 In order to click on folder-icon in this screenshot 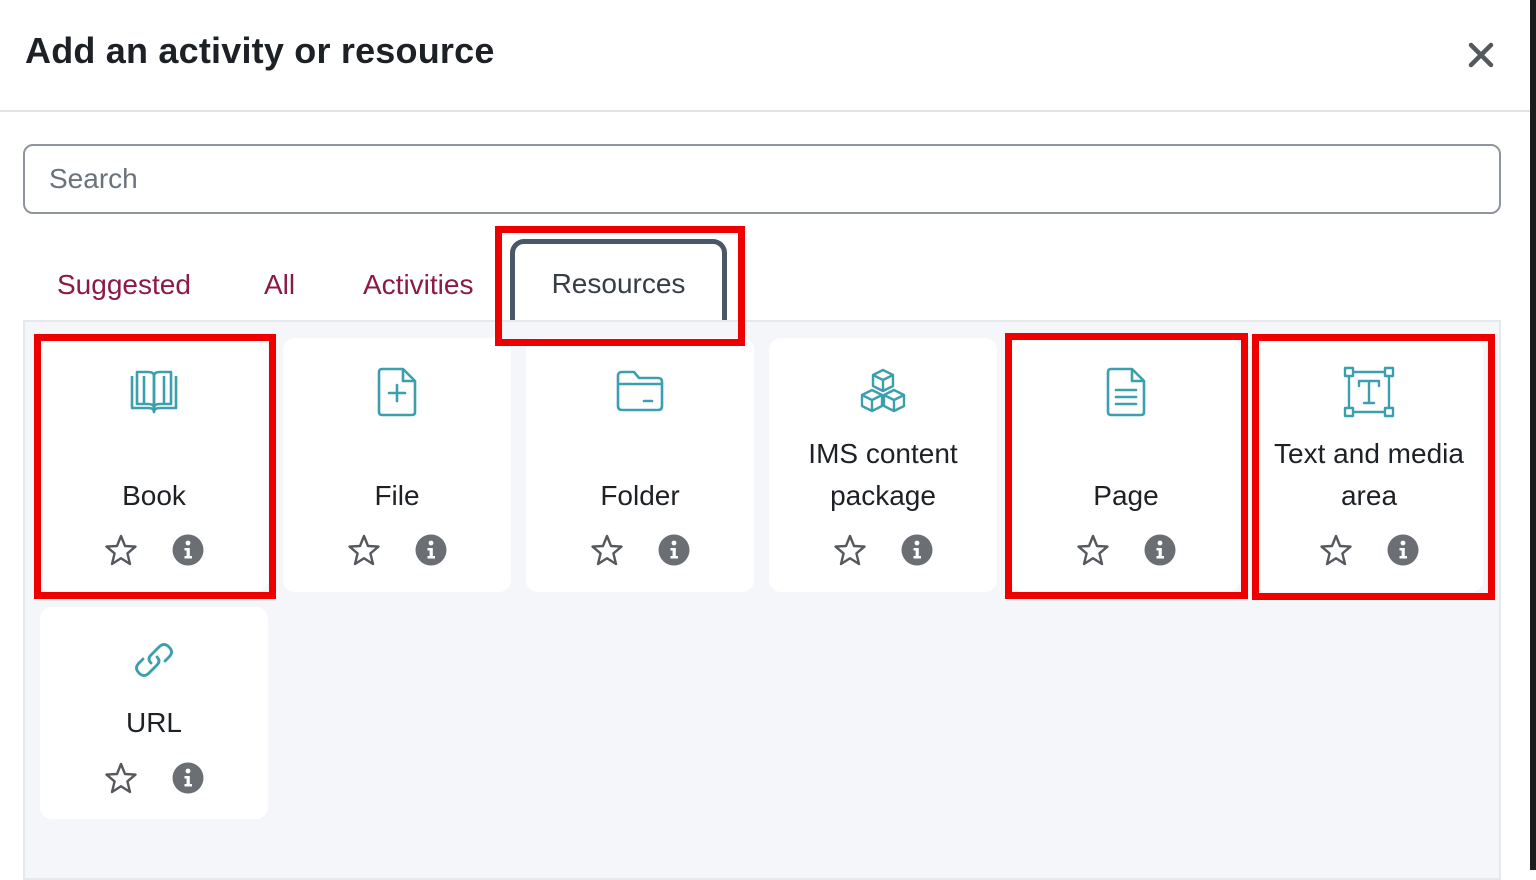, I will do `click(640, 391)`.